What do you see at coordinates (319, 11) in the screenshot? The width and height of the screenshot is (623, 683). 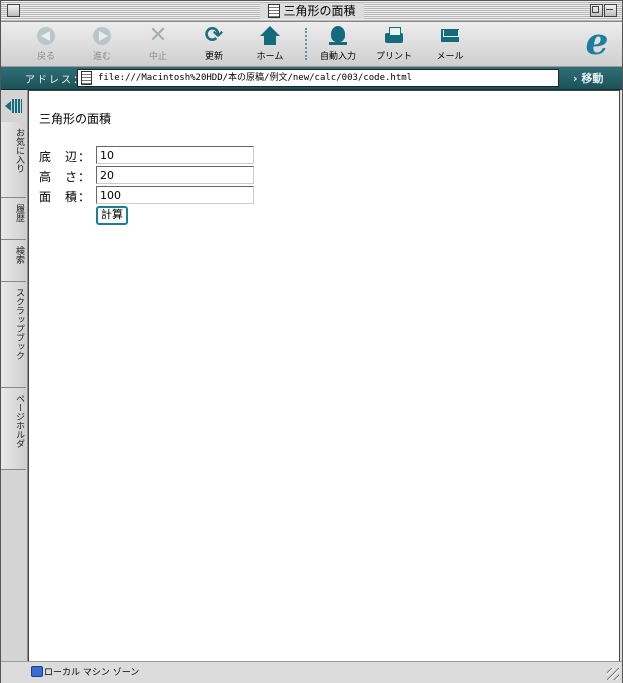 I see `window-title-text: 三角形の面積` at bounding box center [319, 11].